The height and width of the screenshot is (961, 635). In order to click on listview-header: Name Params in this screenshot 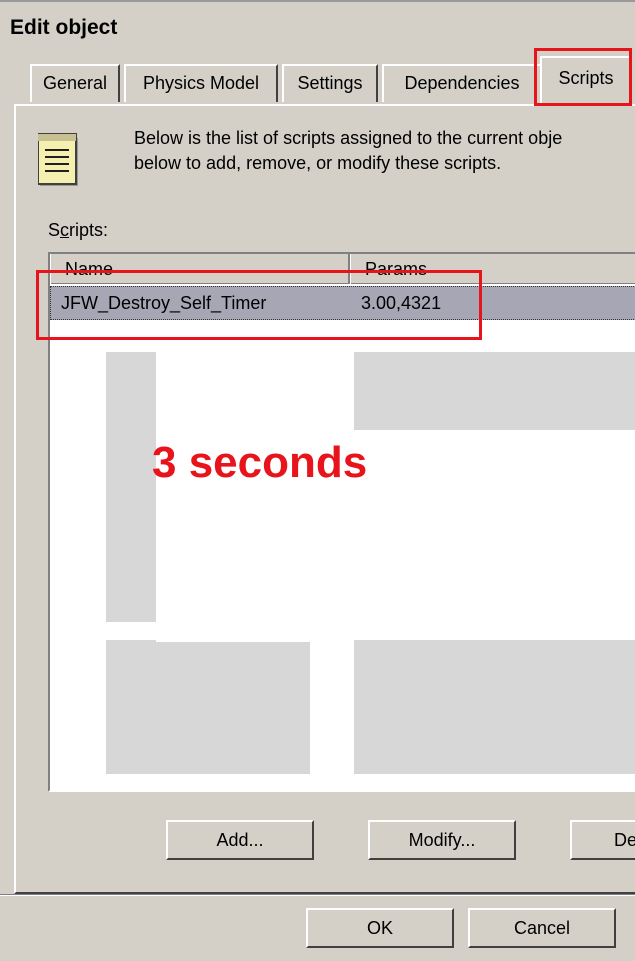, I will do `click(342, 269)`.